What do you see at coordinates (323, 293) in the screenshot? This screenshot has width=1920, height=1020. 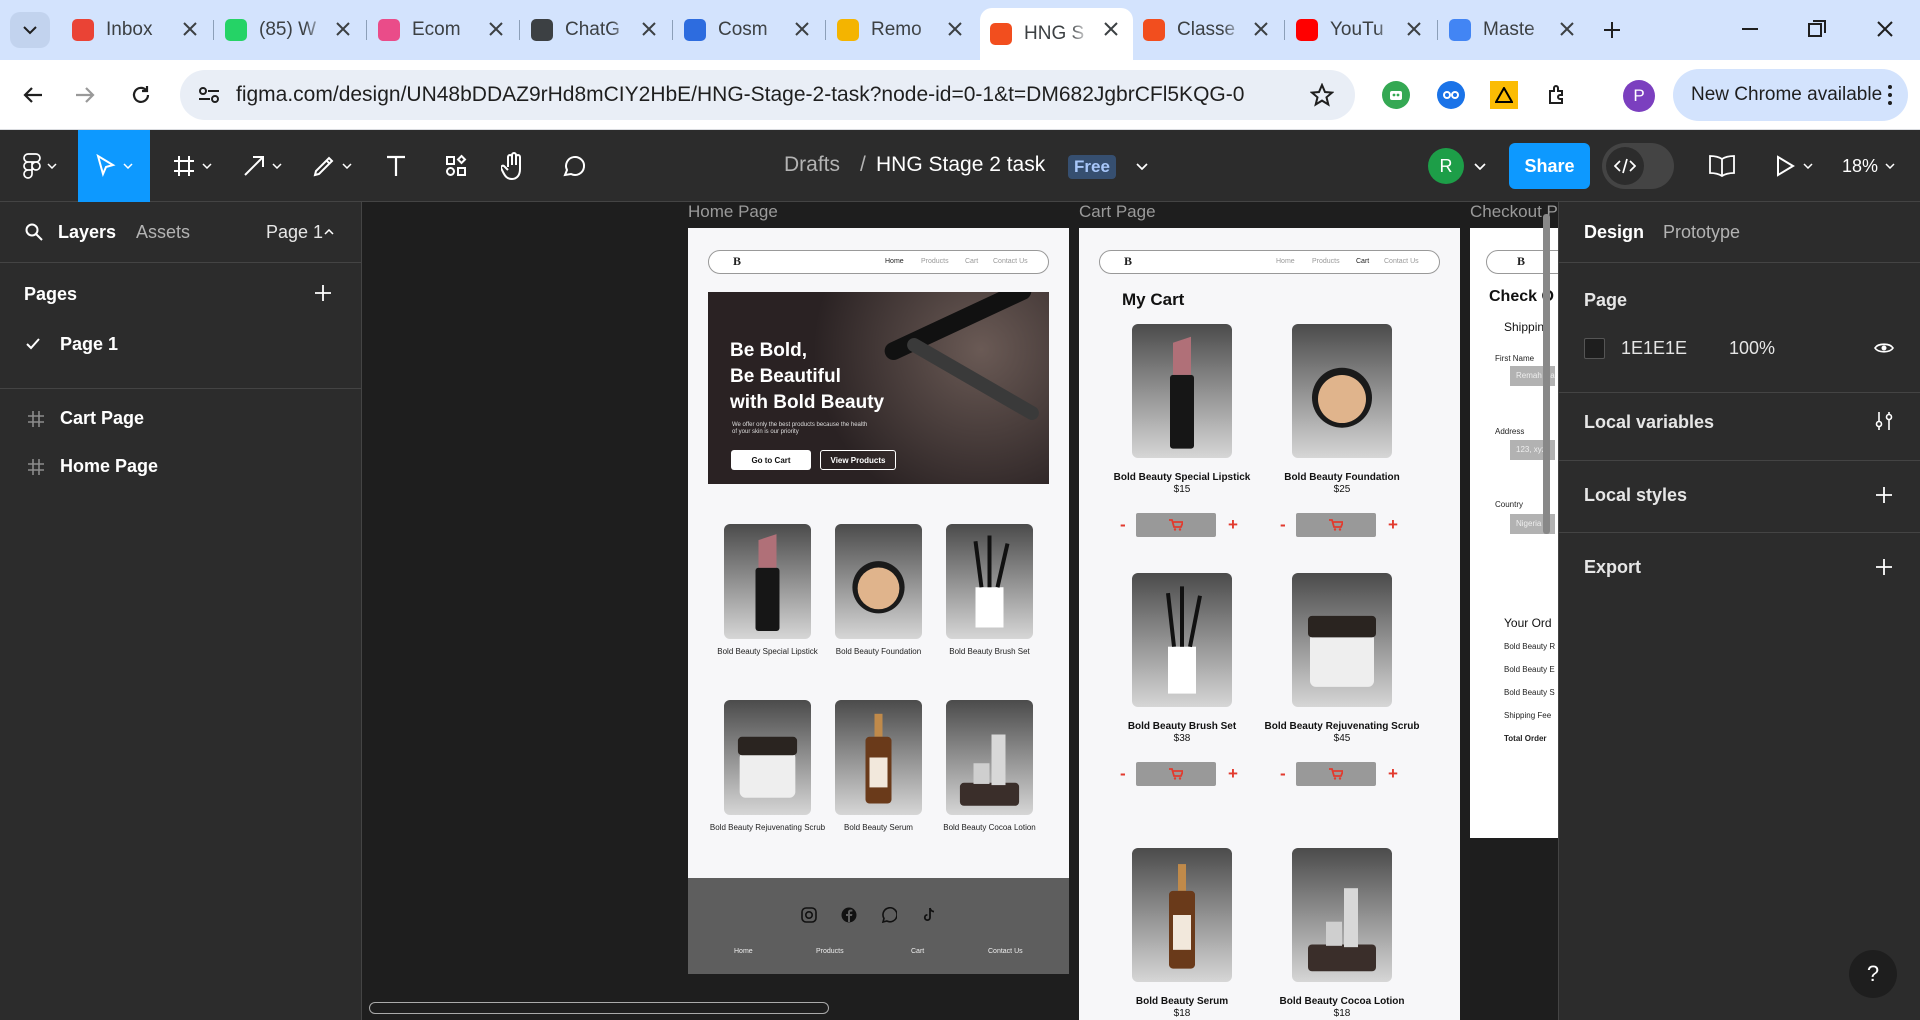 I see `add-page-button` at bounding box center [323, 293].